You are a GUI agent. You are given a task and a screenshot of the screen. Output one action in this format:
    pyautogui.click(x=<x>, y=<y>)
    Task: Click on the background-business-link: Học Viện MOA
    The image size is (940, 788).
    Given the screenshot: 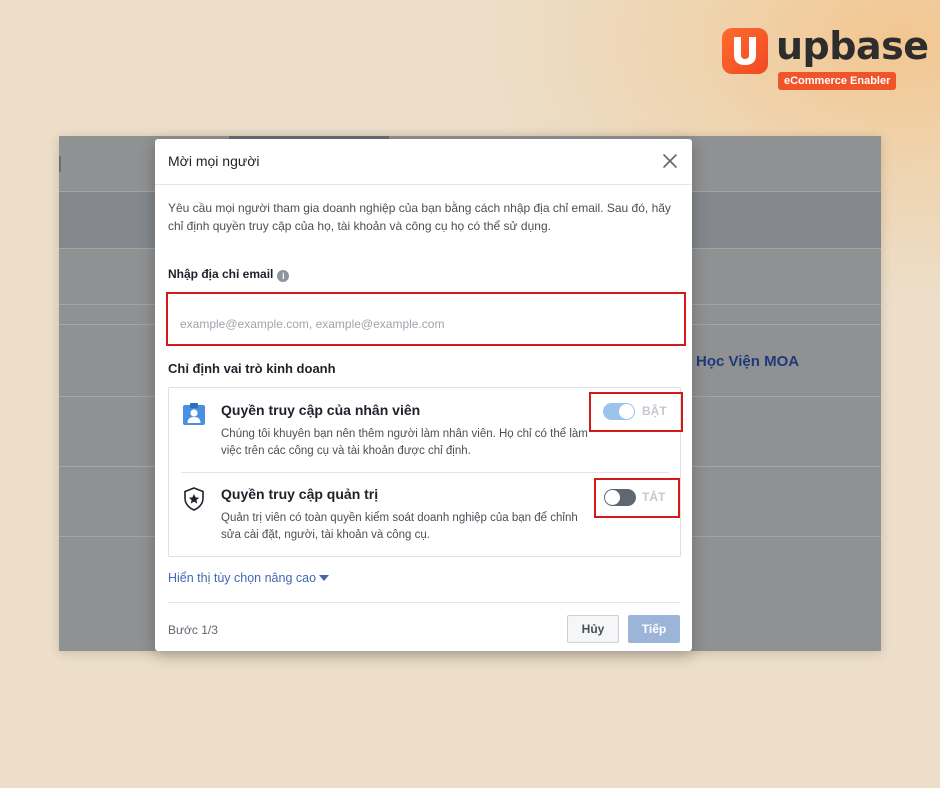 What is the action you would take?
    pyautogui.click(x=748, y=361)
    